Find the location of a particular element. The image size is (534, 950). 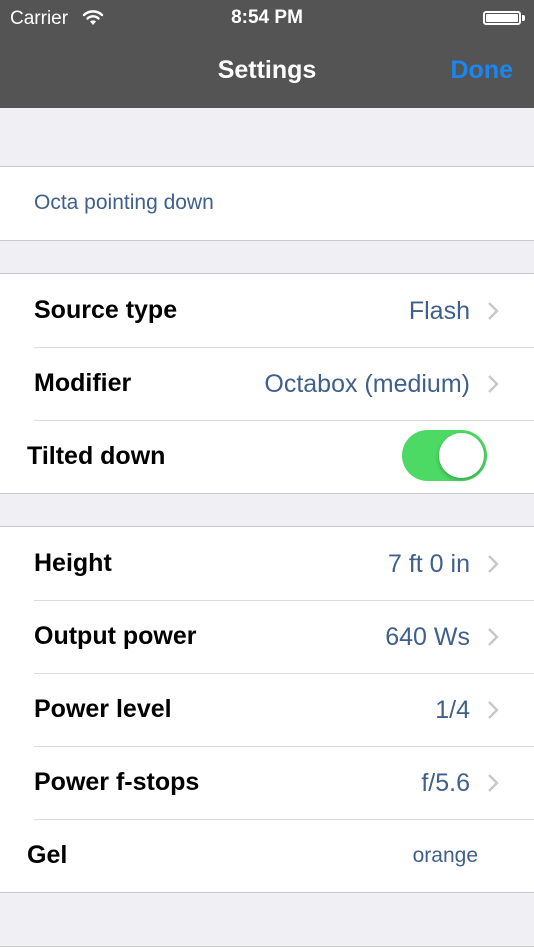

status-bar: Carrier 8:54 PM is located at coordinates (267, 19).